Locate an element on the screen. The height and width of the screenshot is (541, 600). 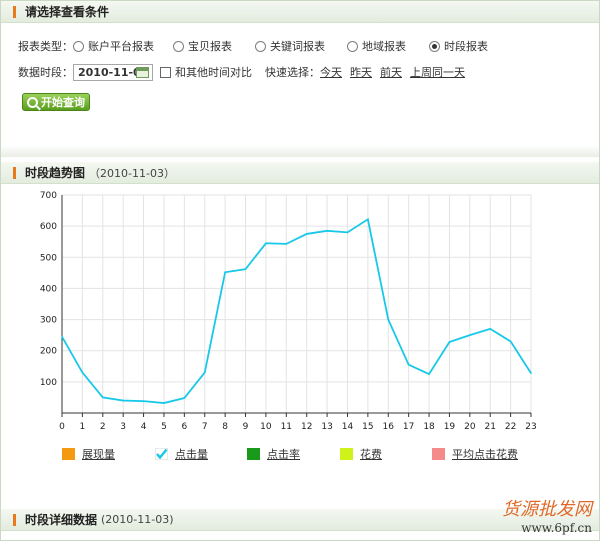
x-tick-label: 13 is located at coordinates (326, 427).